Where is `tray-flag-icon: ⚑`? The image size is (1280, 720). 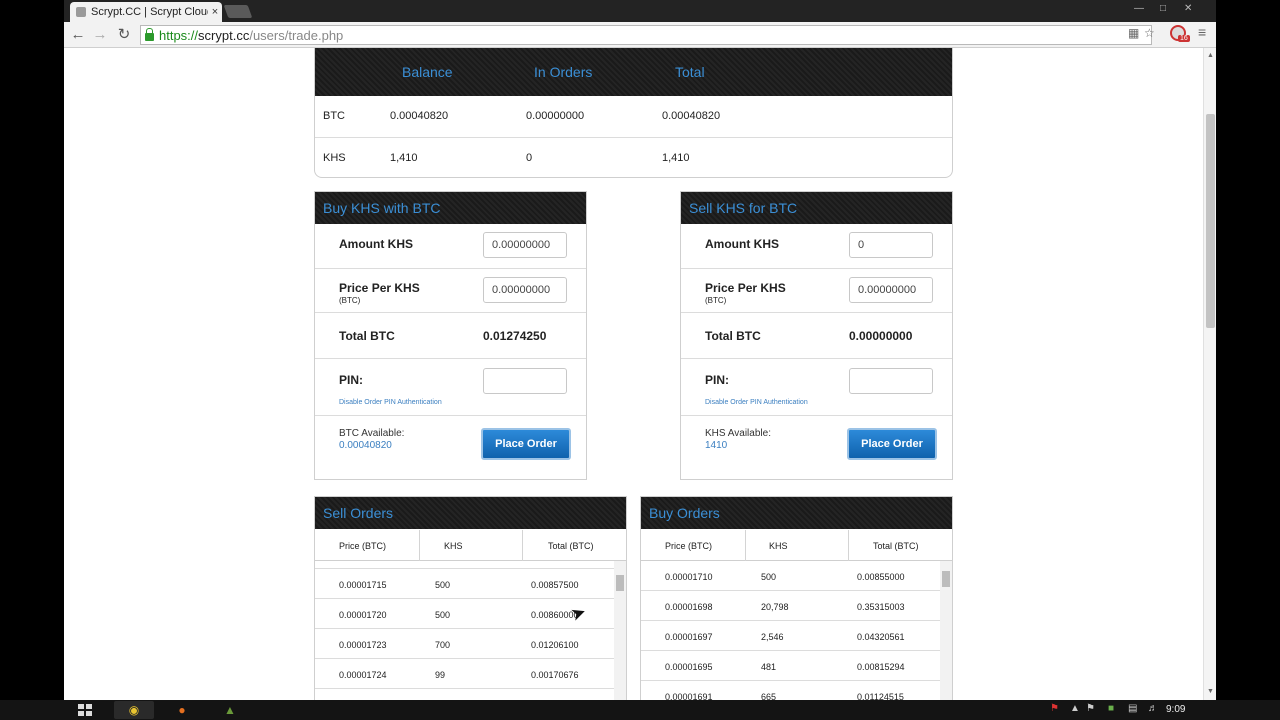 tray-flag-icon: ⚑ is located at coordinates (1054, 708).